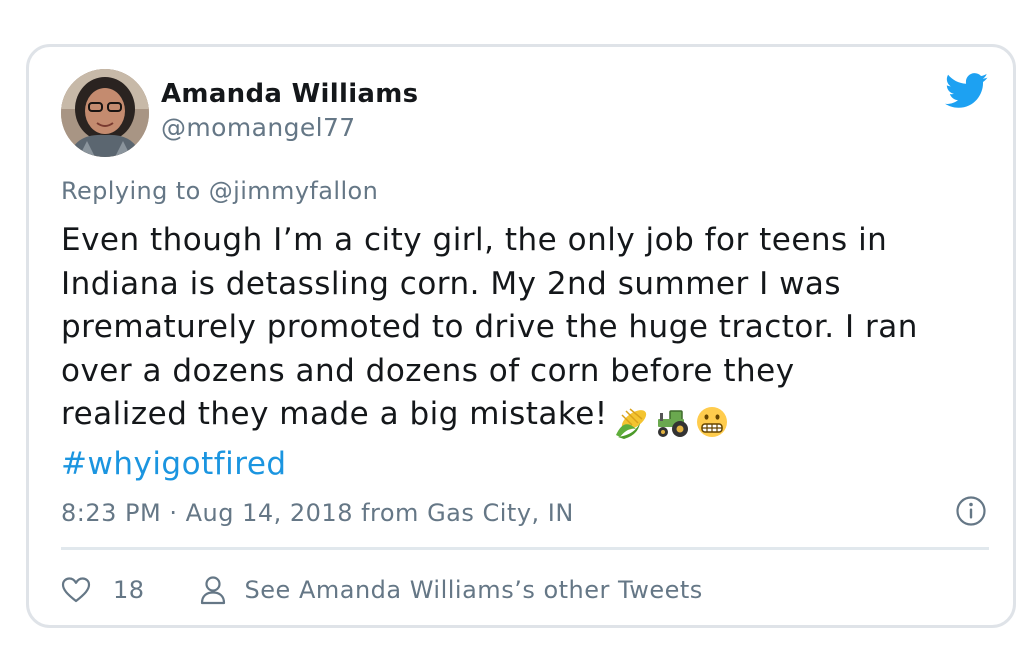  I want to click on hashtag-link: #whyigotfired, so click(526, 465).